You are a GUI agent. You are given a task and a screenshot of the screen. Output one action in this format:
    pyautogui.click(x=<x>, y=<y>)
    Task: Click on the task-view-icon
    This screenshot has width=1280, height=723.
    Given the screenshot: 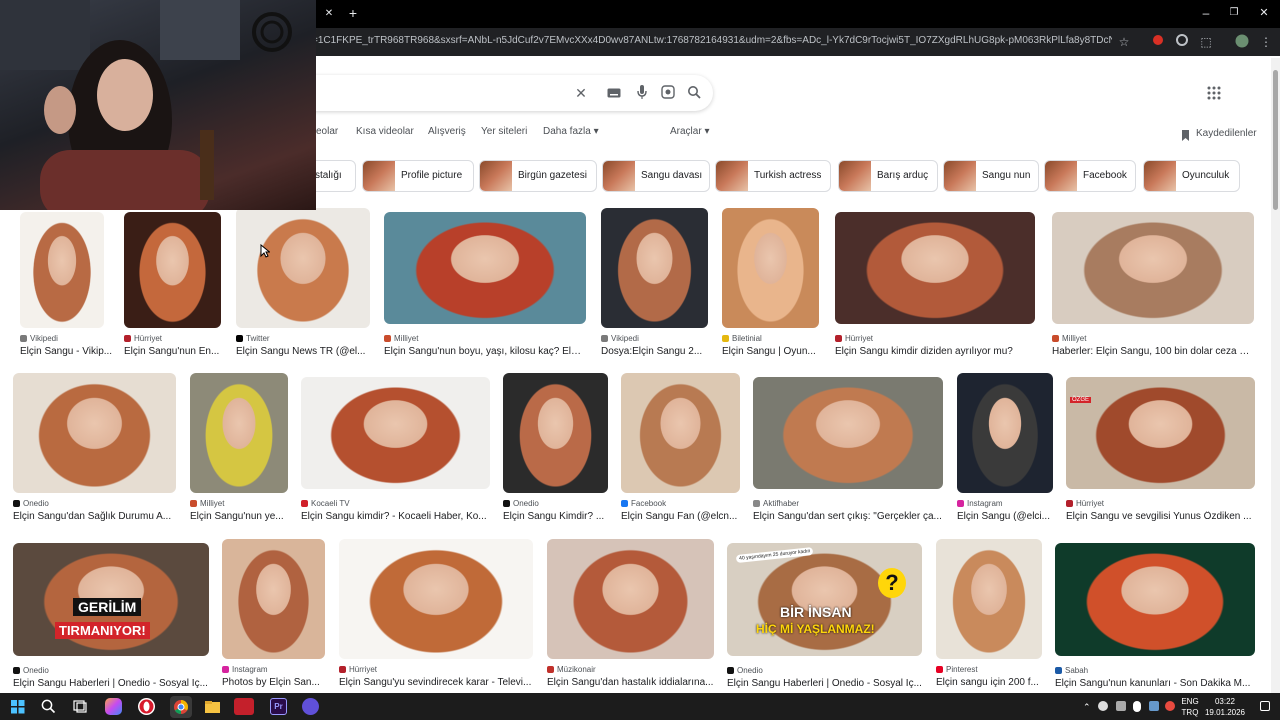 What is the action you would take?
    pyautogui.click(x=80, y=706)
    